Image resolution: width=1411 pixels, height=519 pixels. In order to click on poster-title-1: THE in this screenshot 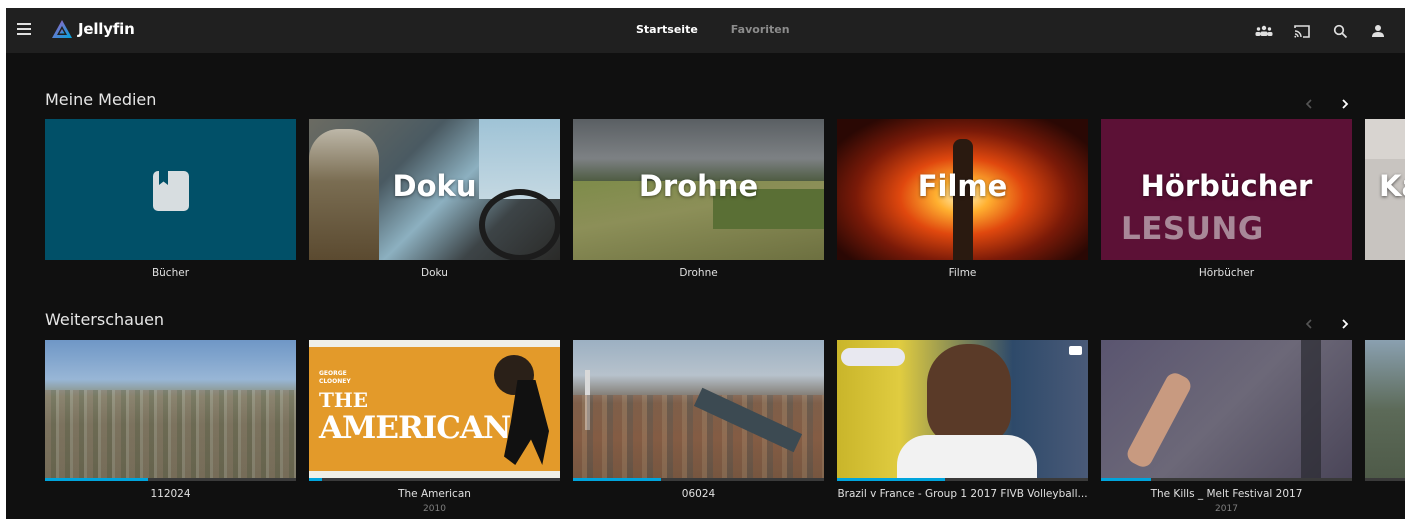, I will do `click(344, 400)`.